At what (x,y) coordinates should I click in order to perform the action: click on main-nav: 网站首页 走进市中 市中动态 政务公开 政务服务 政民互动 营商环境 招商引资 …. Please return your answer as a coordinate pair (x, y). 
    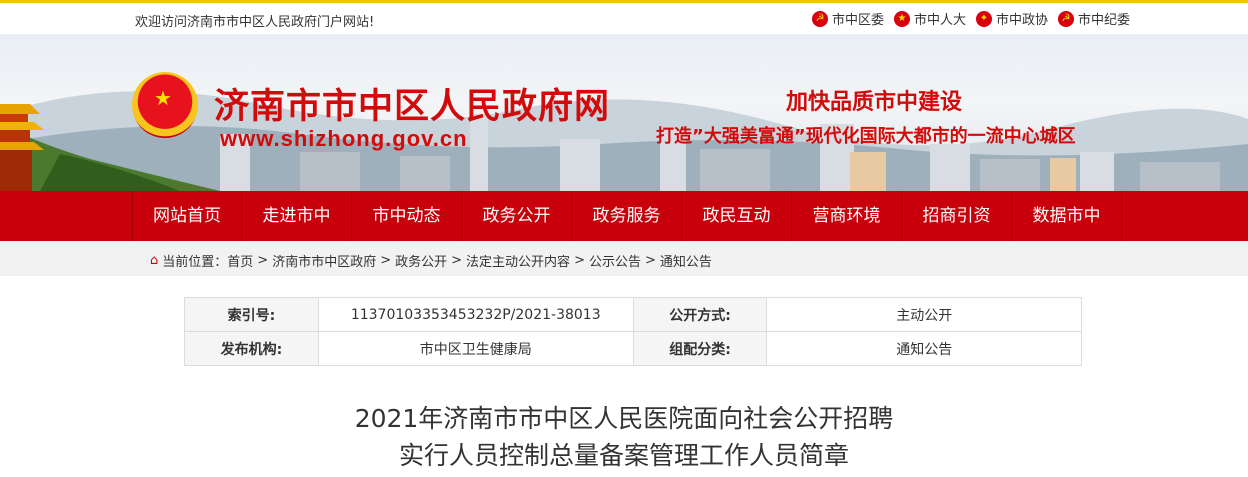
    Looking at the image, I should click on (624, 216).